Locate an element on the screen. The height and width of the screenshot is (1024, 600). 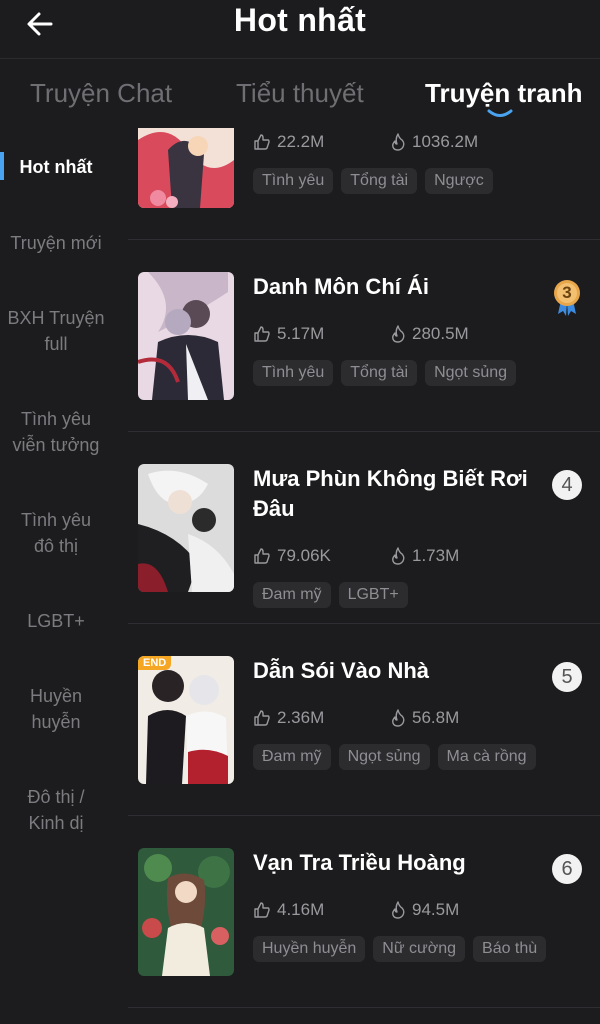
sidebar-item-do-thi-kinh-di: Đô thị / Kinh dị is located at coordinates (56, 810).